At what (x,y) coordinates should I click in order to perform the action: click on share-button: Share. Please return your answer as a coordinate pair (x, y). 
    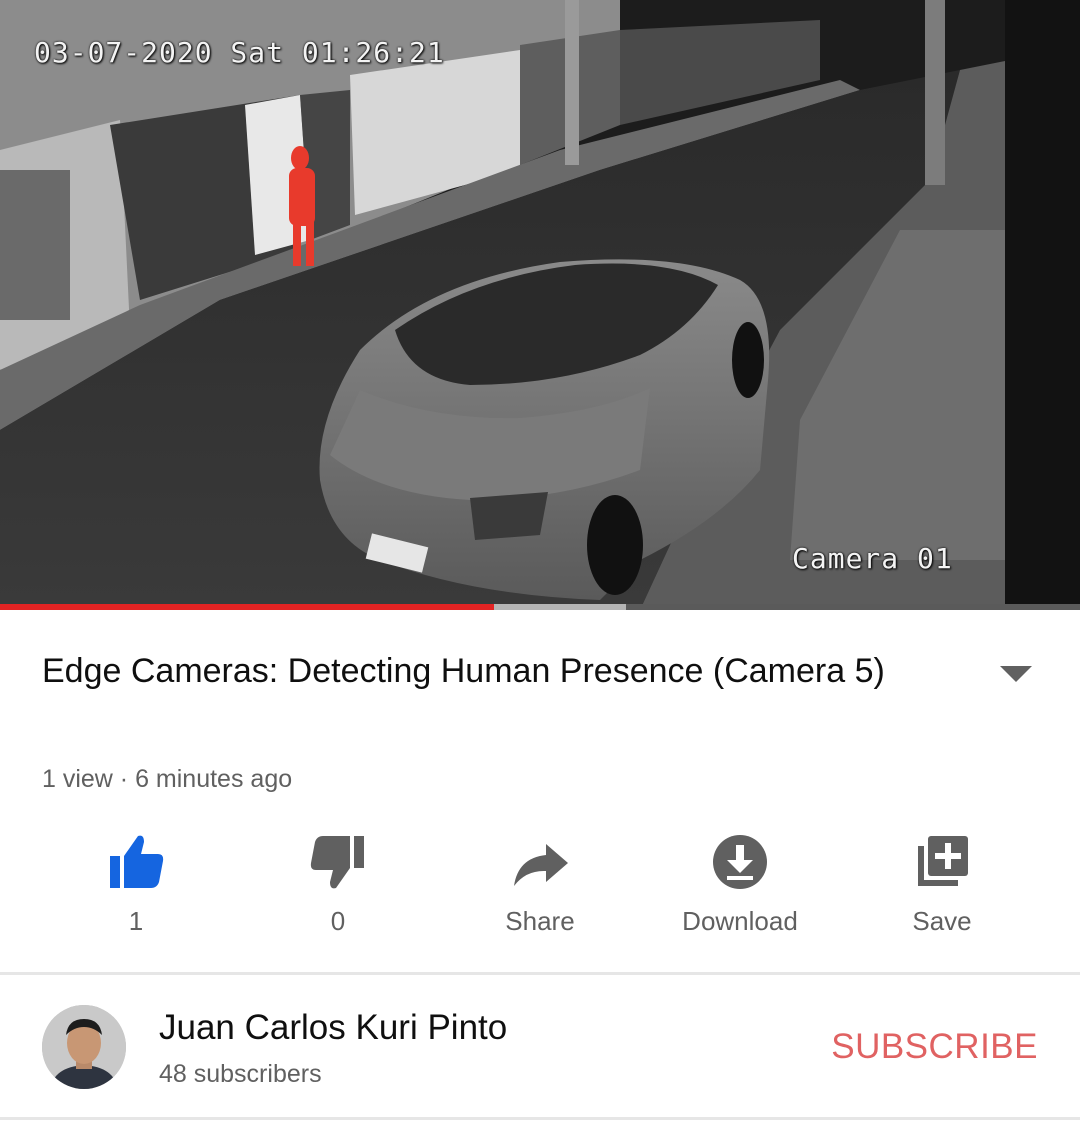
    Looking at the image, I should click on (540, 886).